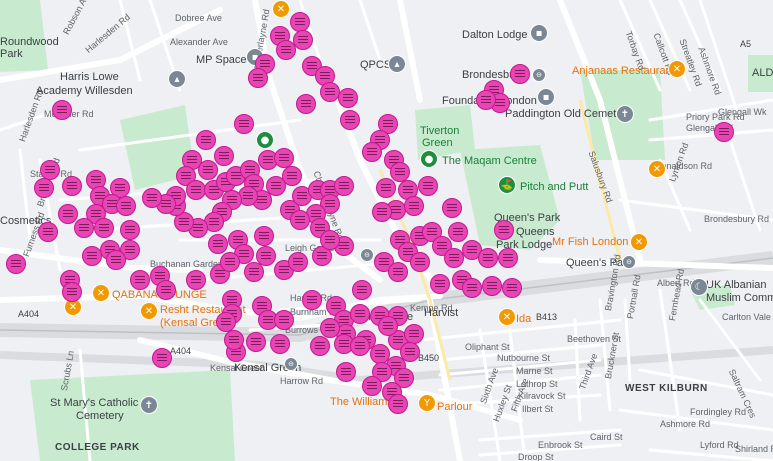 The width and height of the screenshot is (773, 461). I want to click on golf-icon: ⛳, so click(507, 185).